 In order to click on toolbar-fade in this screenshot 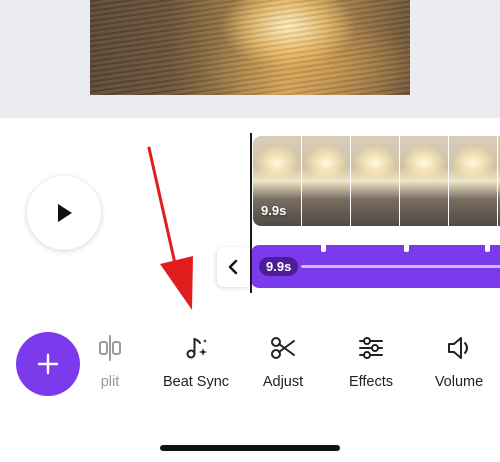, I will do `click(90, 362)`.